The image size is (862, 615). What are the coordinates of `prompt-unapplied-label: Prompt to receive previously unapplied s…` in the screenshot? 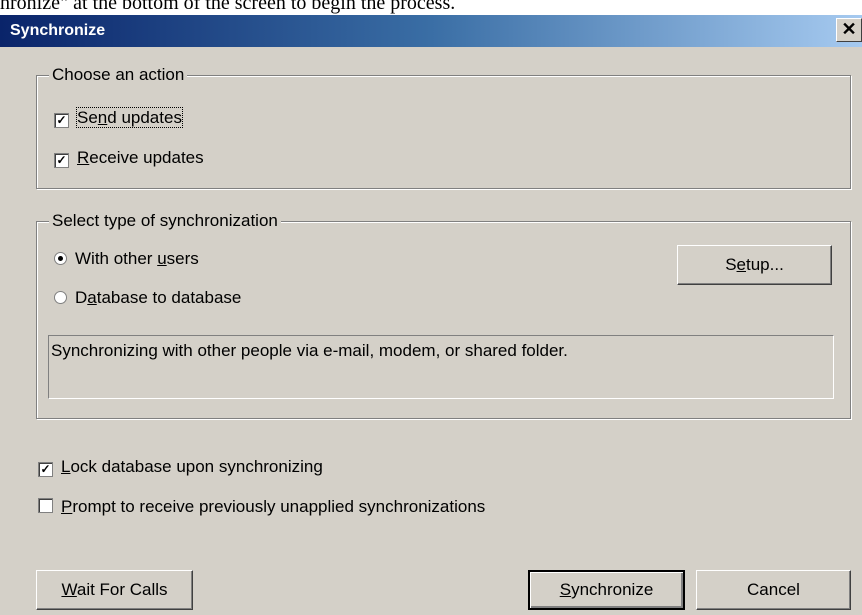 It's located at (273, 506).